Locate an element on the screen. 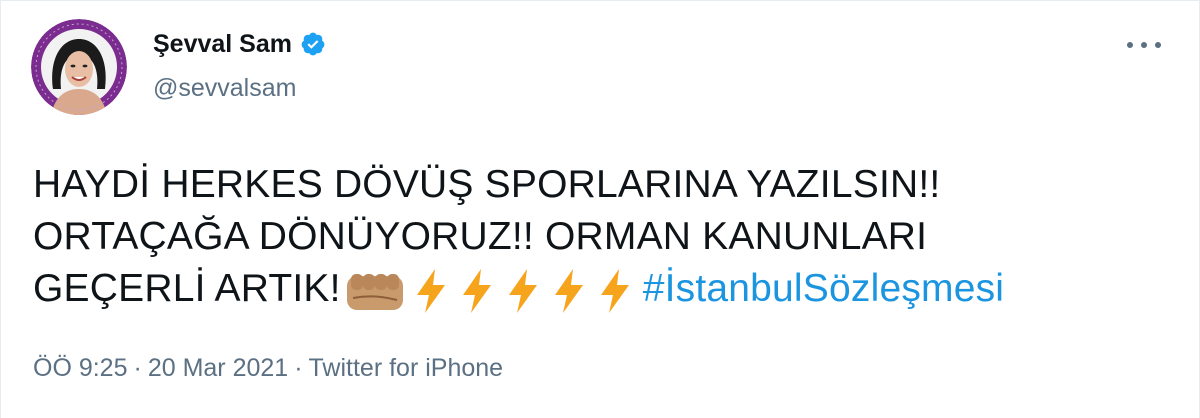  hashtag-link: #İstanbulSözleşmesi is located at coordinates (823, 288).